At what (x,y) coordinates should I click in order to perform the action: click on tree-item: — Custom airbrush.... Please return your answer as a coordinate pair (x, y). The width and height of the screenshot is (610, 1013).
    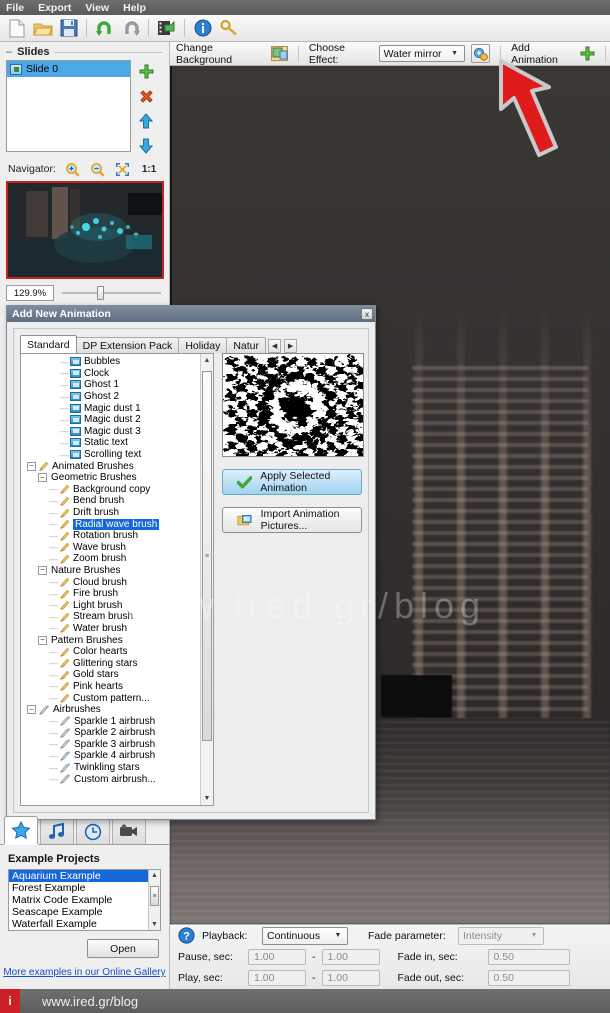
    Looking at the image, I should click on (110, 779).